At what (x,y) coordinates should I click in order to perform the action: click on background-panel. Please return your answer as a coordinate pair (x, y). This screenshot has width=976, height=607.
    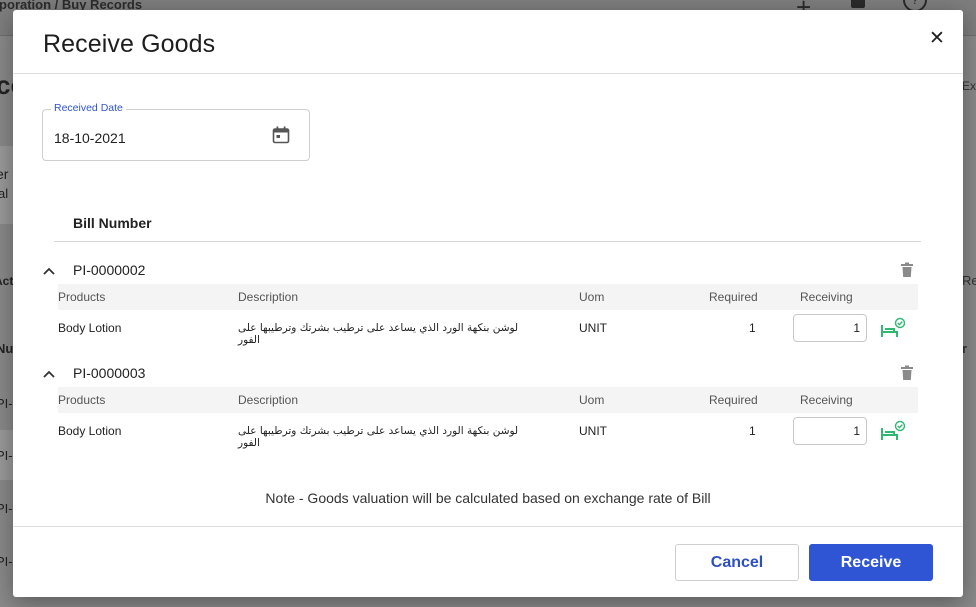
    Looking at the image, I should click on (7, 185).